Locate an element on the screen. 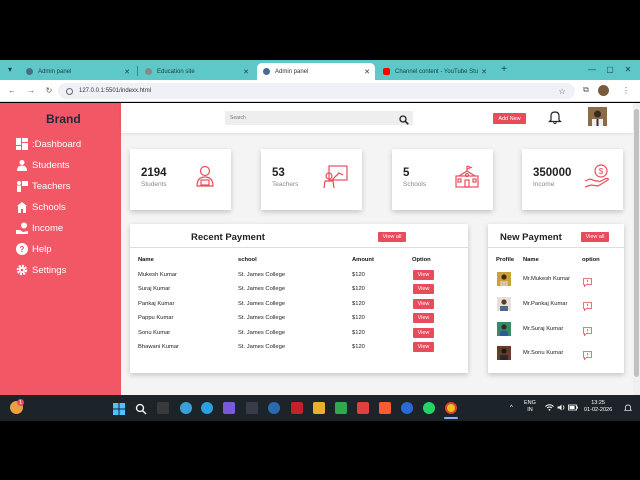  reload-icon: ↻ is located at coordinates (49, 90).